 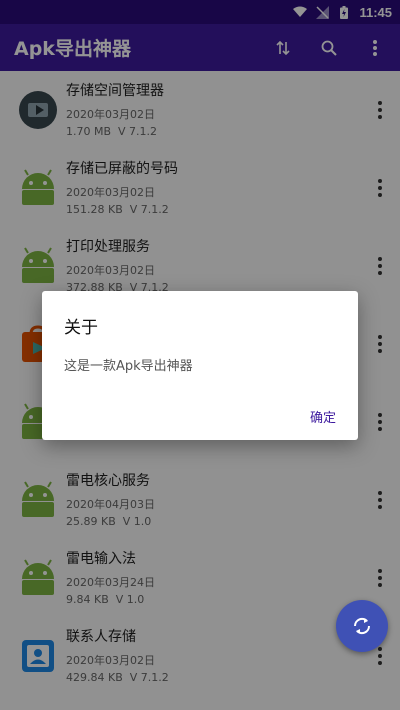 I want to click on dialog-ok-button: 确定, so click(x=323, y=416).